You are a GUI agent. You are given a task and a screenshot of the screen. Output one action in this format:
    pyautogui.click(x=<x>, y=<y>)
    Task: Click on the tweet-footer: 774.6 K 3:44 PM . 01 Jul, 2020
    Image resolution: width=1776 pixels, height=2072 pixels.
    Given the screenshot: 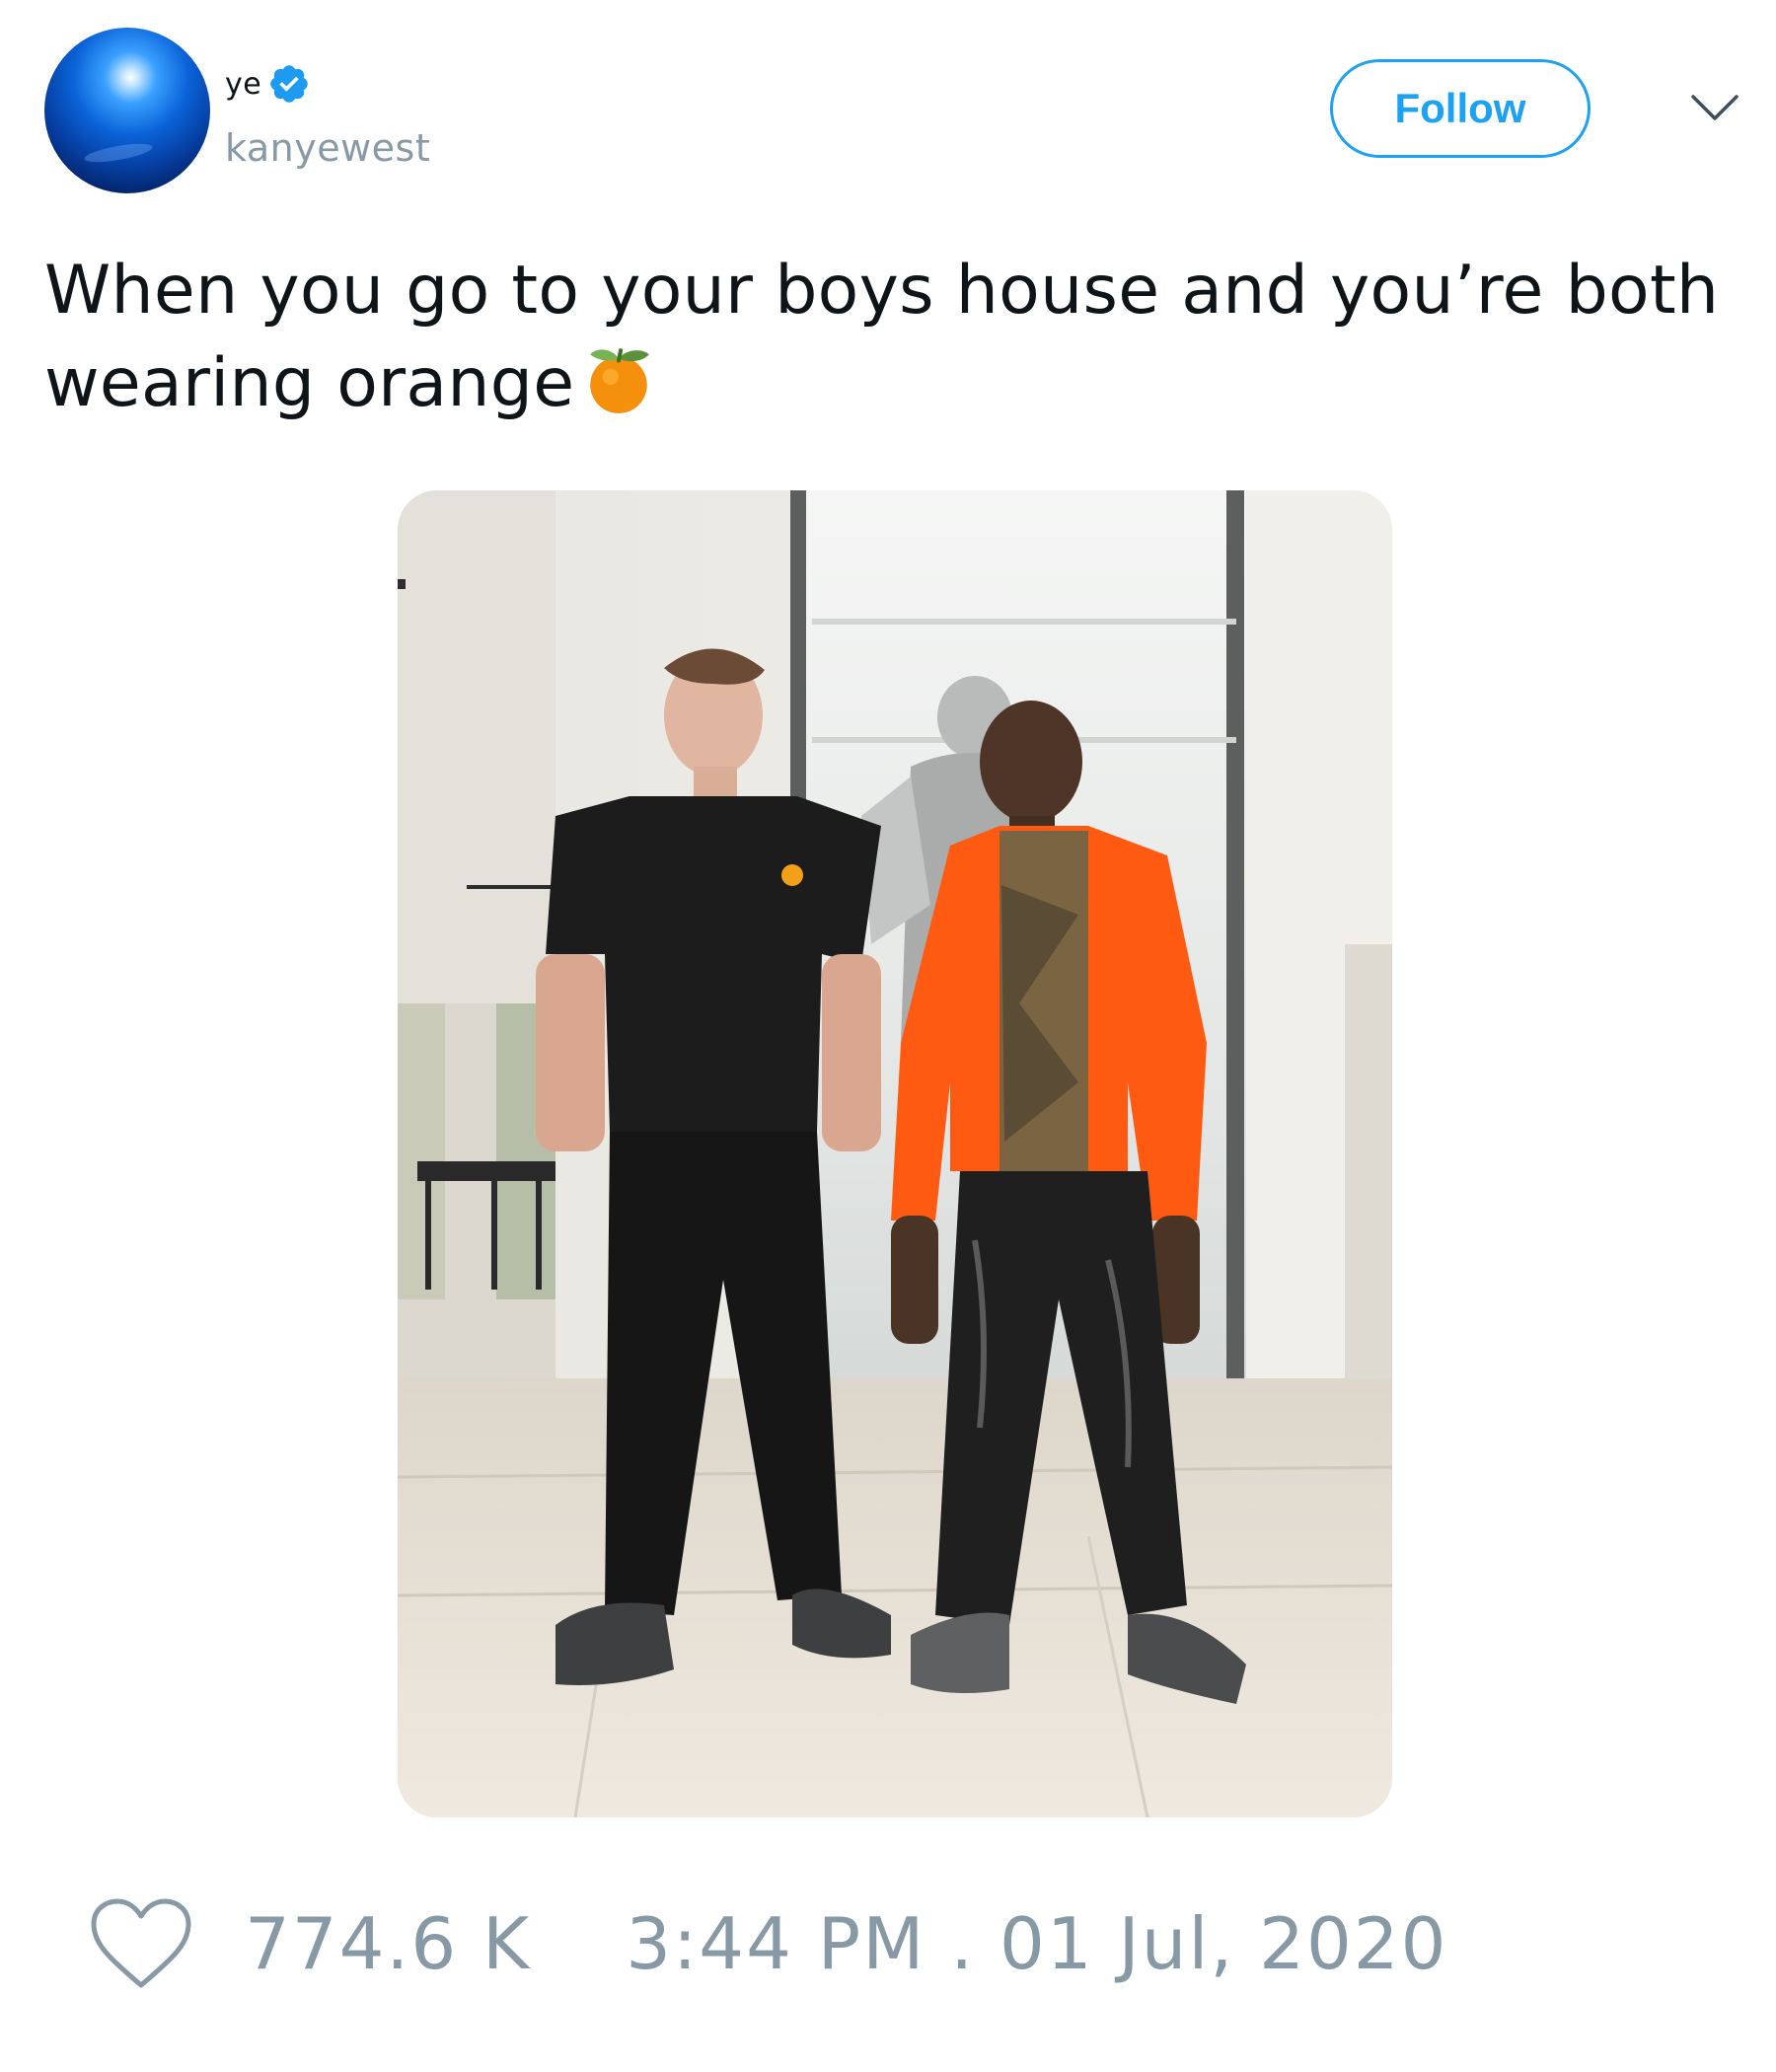 What is the action you would take?
    pyautogui.click(x=768, y=1944)
    